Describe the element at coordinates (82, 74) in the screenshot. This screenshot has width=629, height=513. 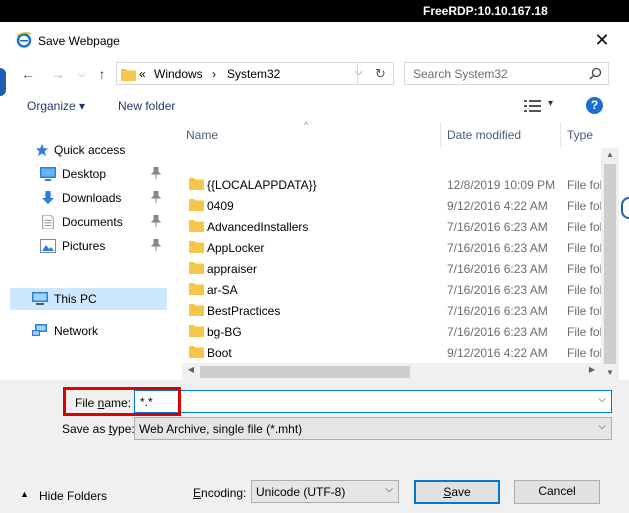
I see `recent-locations-button: ⌵` at that location.